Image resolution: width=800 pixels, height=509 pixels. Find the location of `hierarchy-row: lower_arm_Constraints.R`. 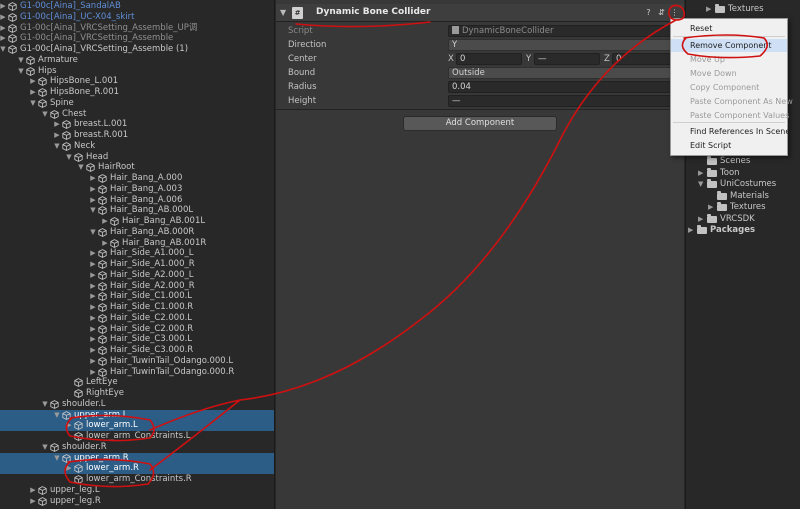

hierarchy-row: lower_arm_Constraints.R is located at coordinates (137, 479).